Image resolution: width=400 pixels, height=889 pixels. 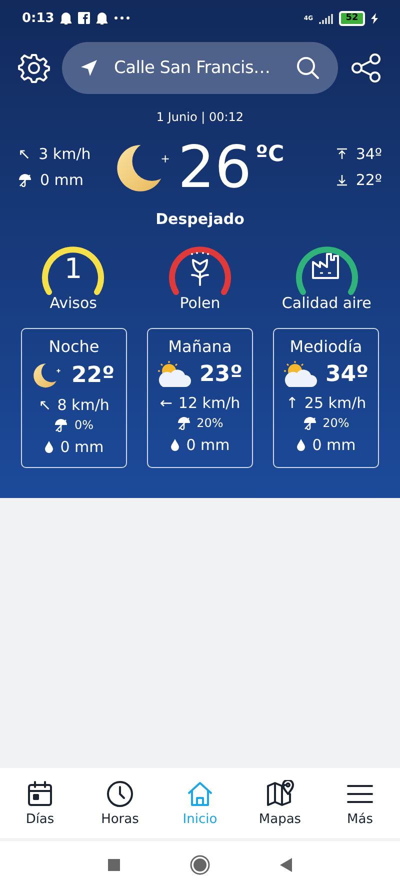 I want to click on house-icon, so click(x=200, y=794).